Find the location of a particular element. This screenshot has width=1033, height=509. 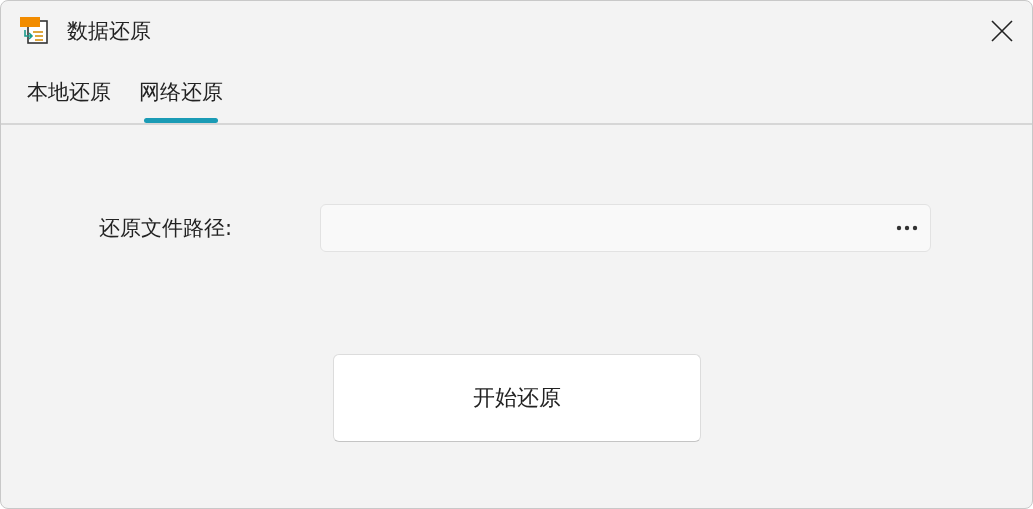

window-title: 数据还原 is located at coordinates (109, 31).